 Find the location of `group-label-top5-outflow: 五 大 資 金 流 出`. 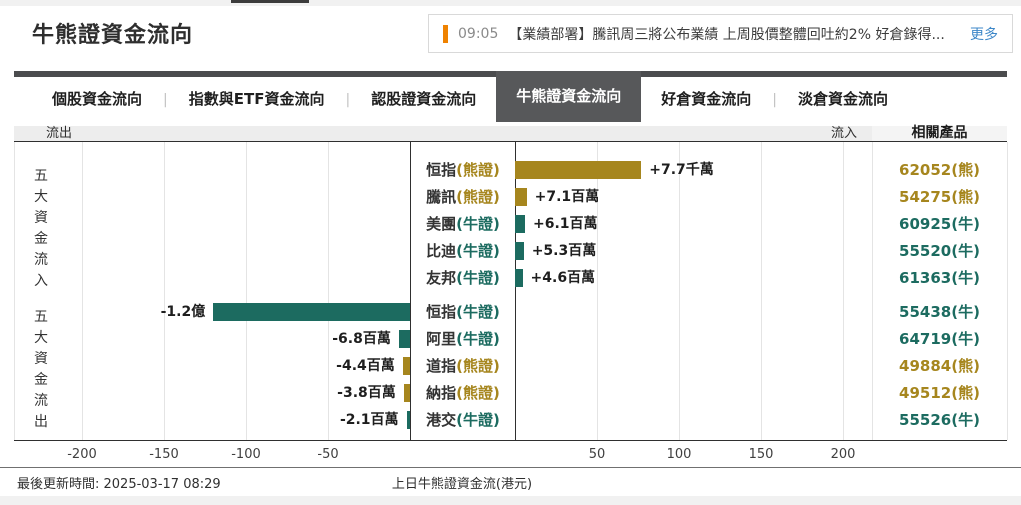

group-label-top5-outflow: 五 大 資 金 流 出 is located at coordinates (41, 369).